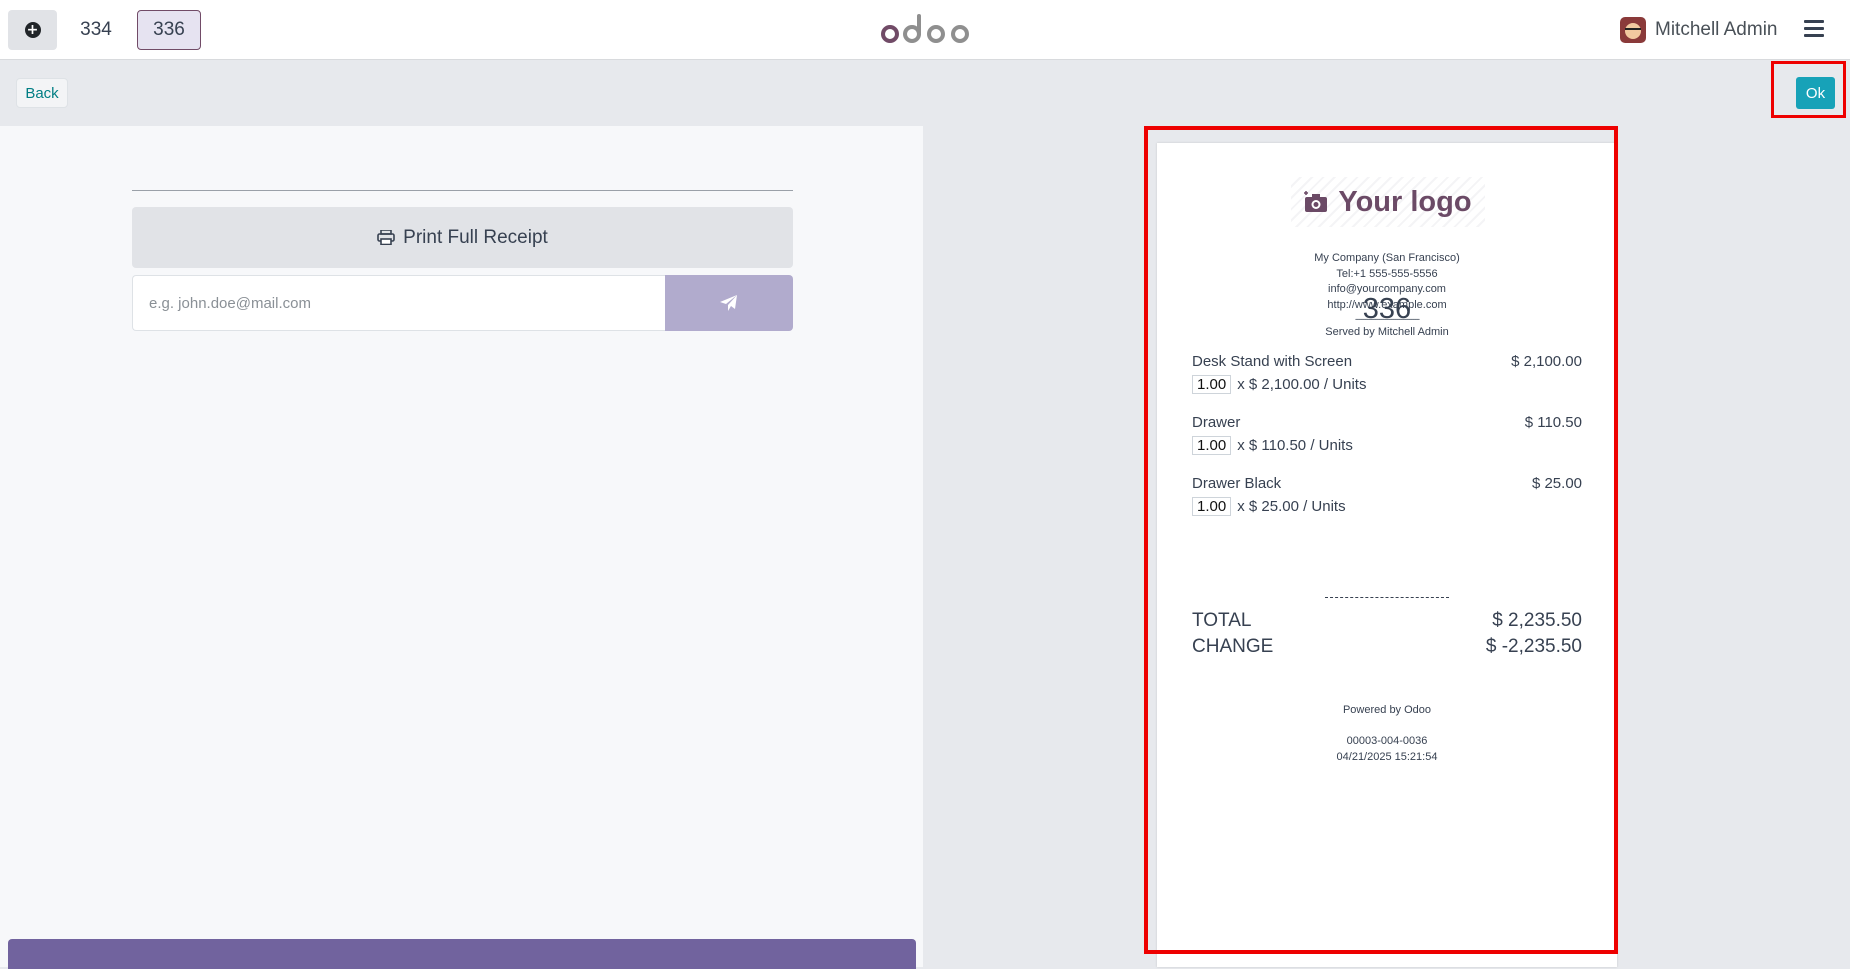 Image resolution: width=1850 pixels, height=969 pixels. Describe the element at coordinates (42, 93) in the screenshot. I see `back-button: Back` at that location.